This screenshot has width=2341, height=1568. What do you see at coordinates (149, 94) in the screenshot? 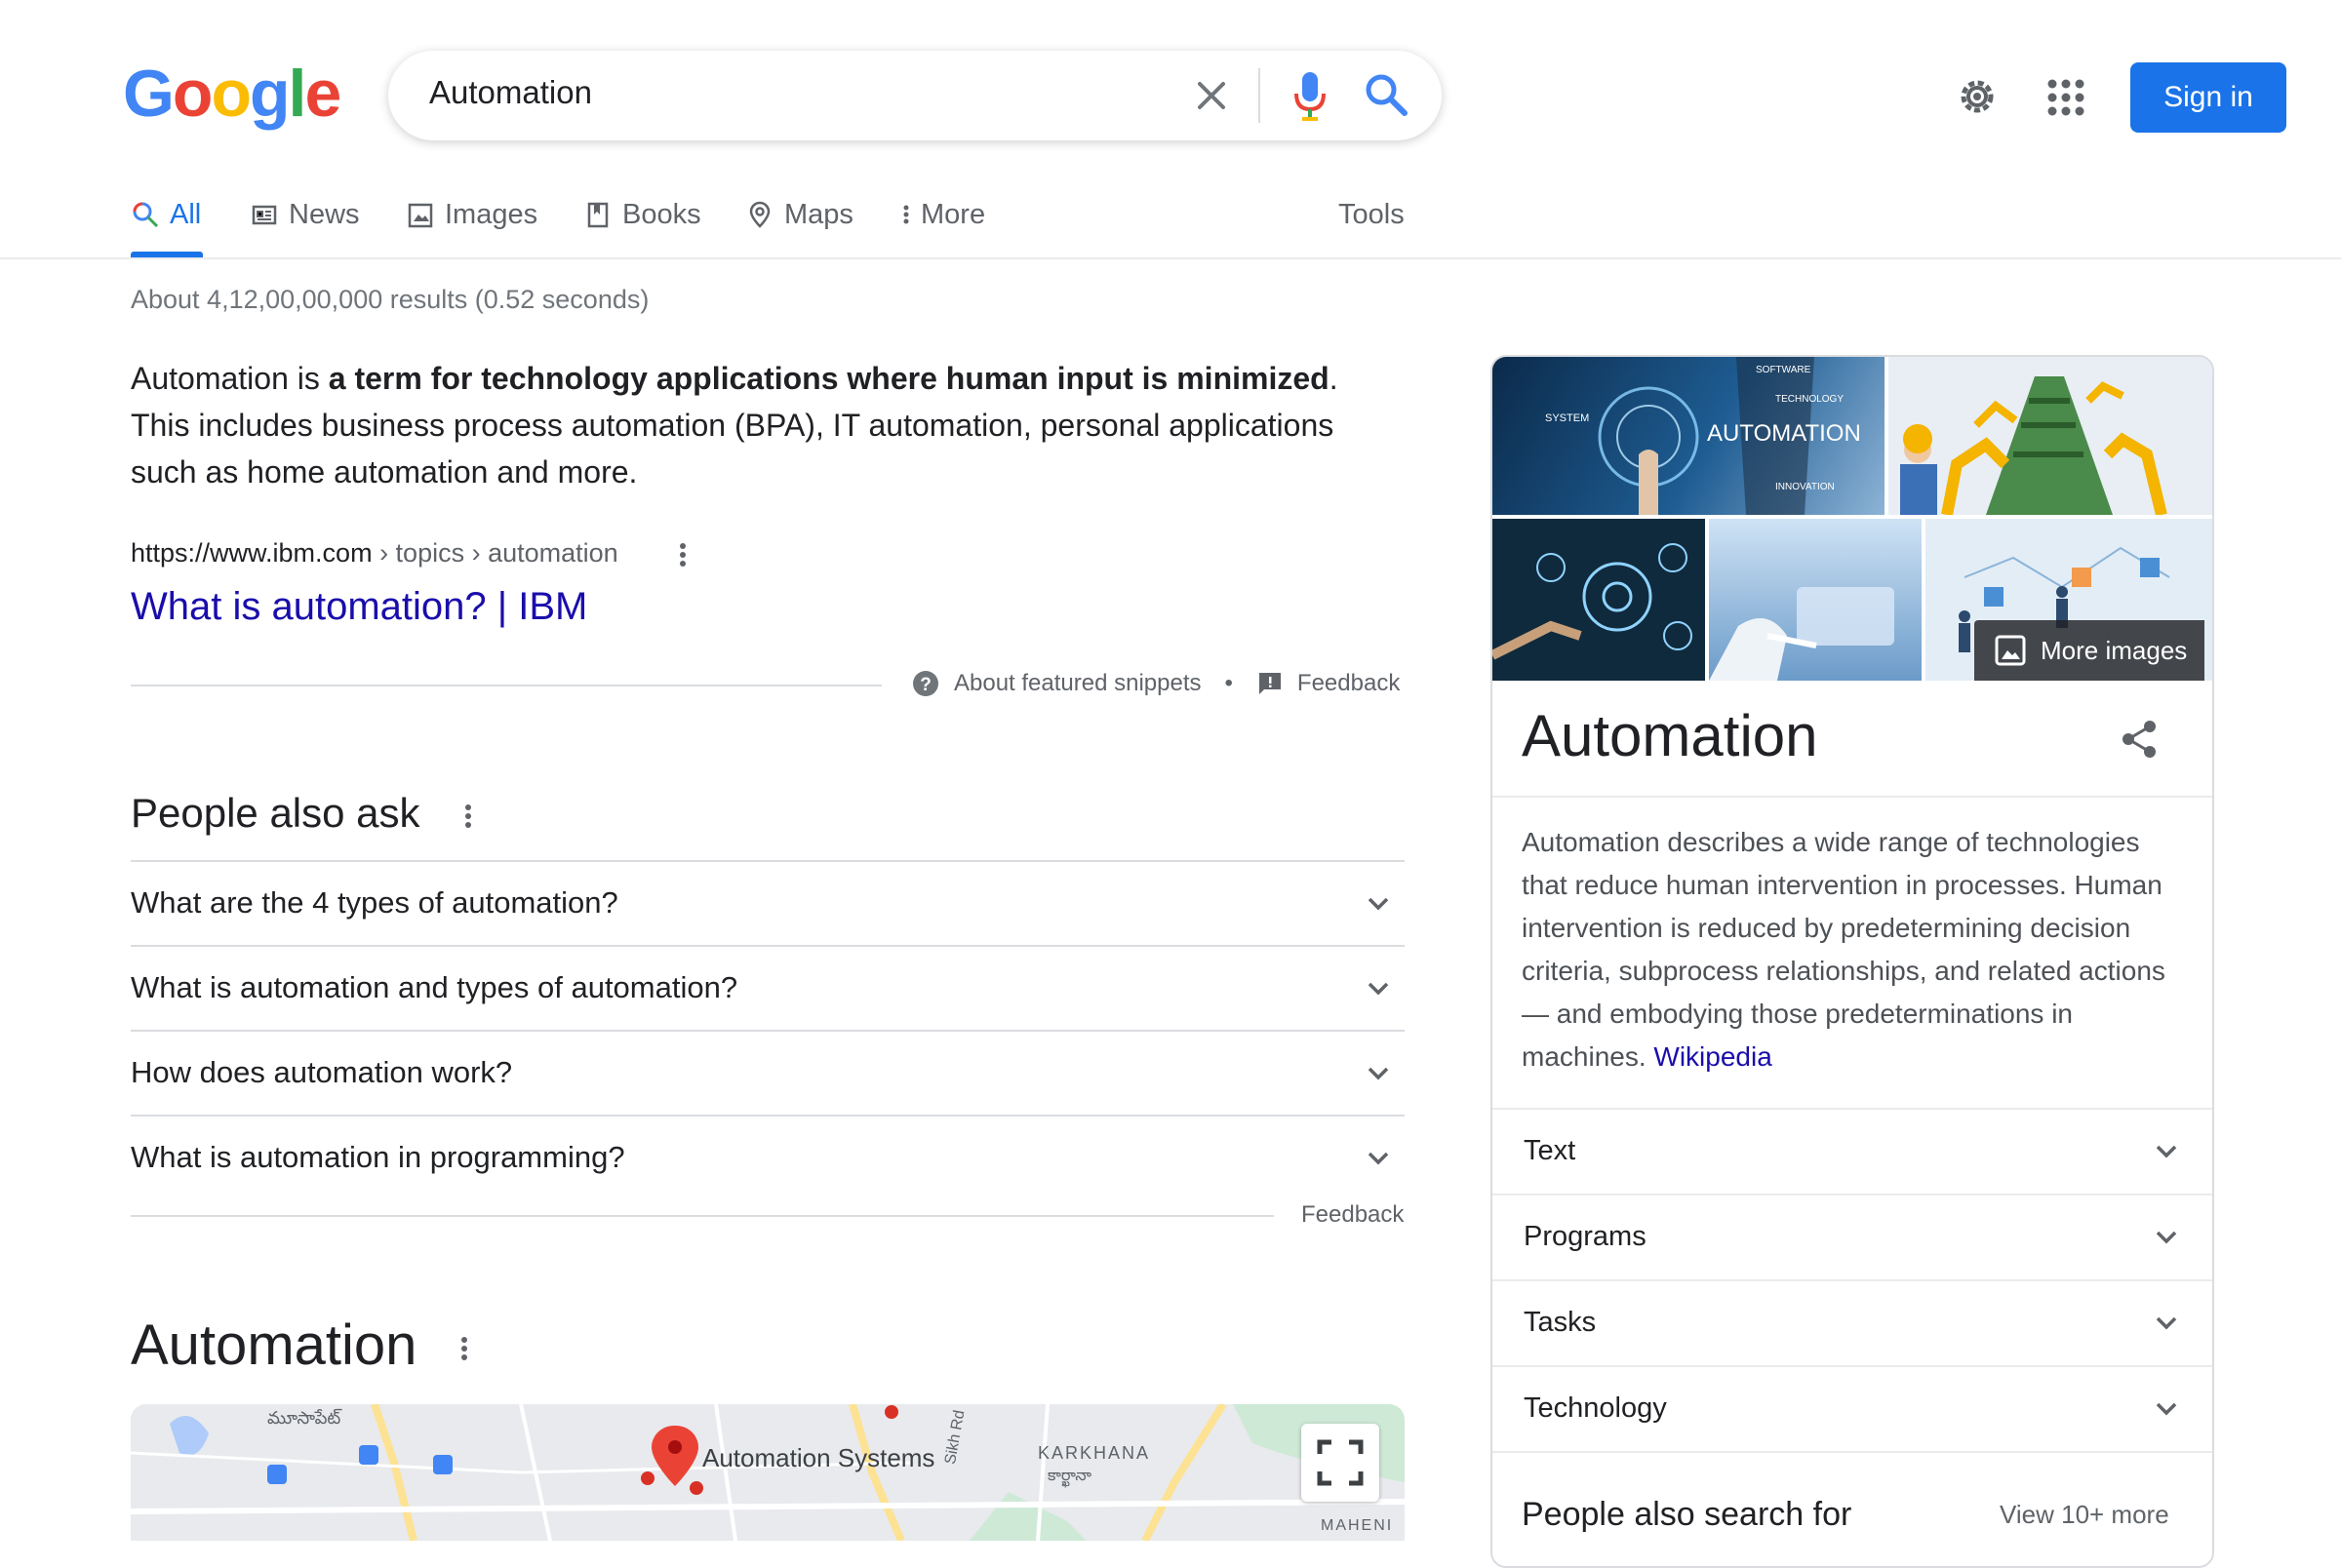
I see `logo-letter: G` at bounding box center [149, 94].